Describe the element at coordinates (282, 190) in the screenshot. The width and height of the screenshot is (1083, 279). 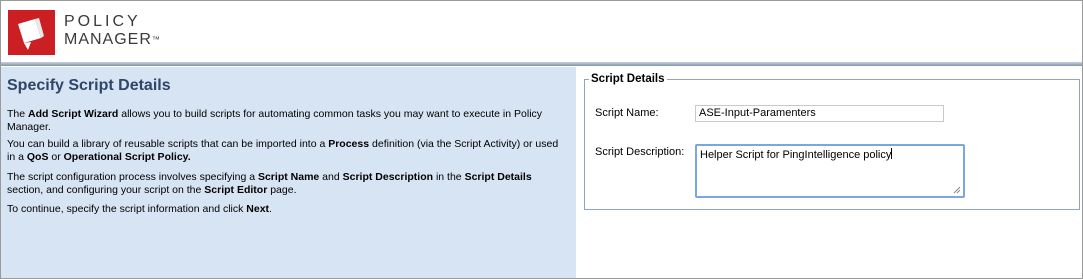
I see `help-text: page.` at that location.